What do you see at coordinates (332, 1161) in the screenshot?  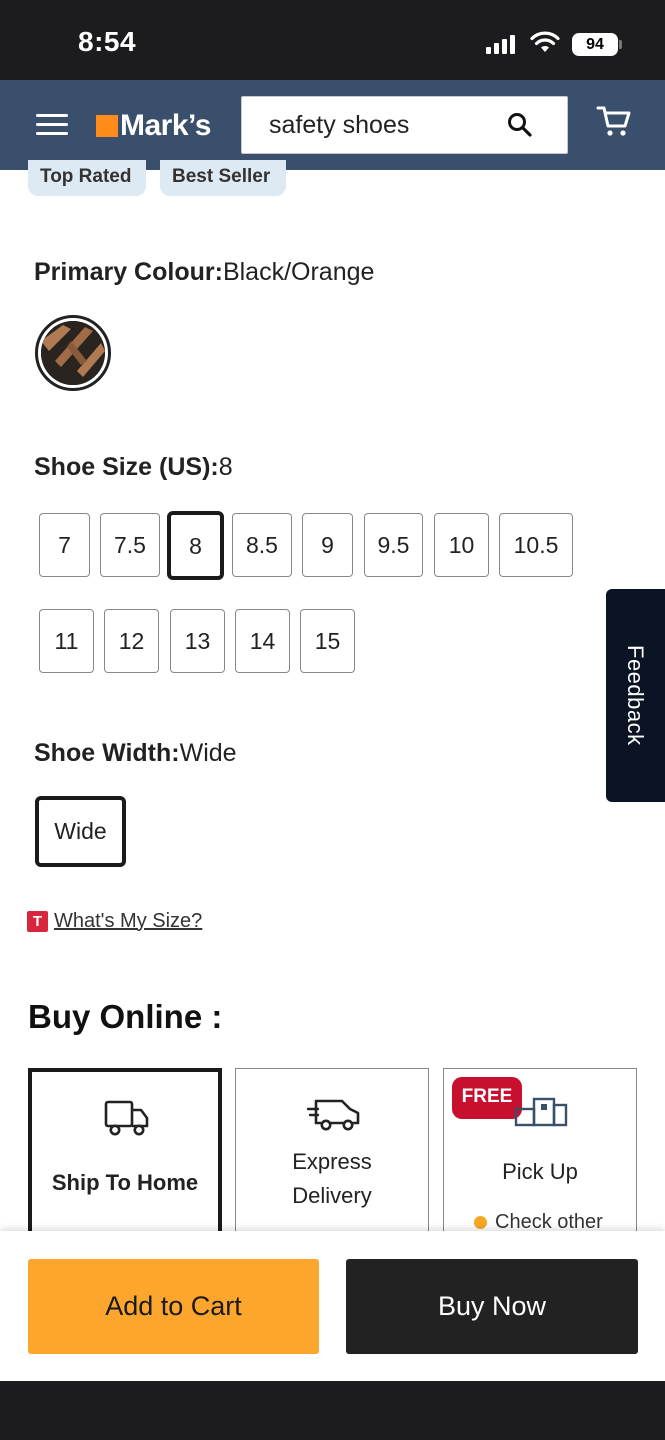 I see `express-label-line1: Express` at bounding box center [332, 1161].